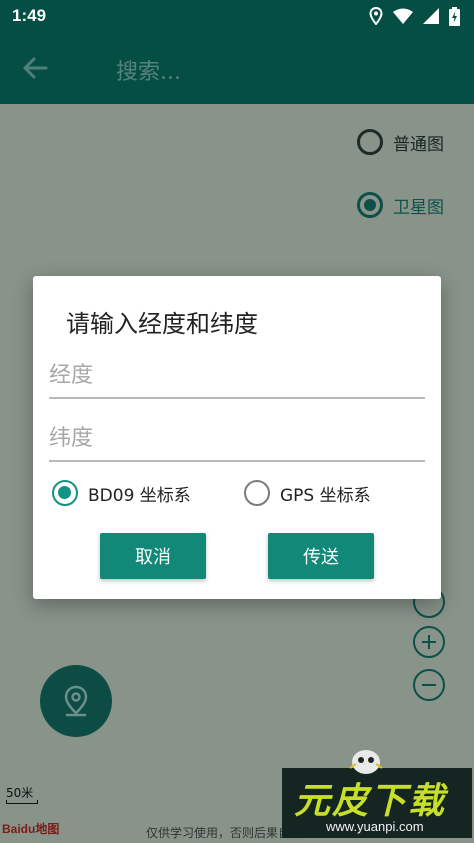  Describe the element at coordinates (454, 16) in the screenshot. I see `battery-charging-icon` at that location.